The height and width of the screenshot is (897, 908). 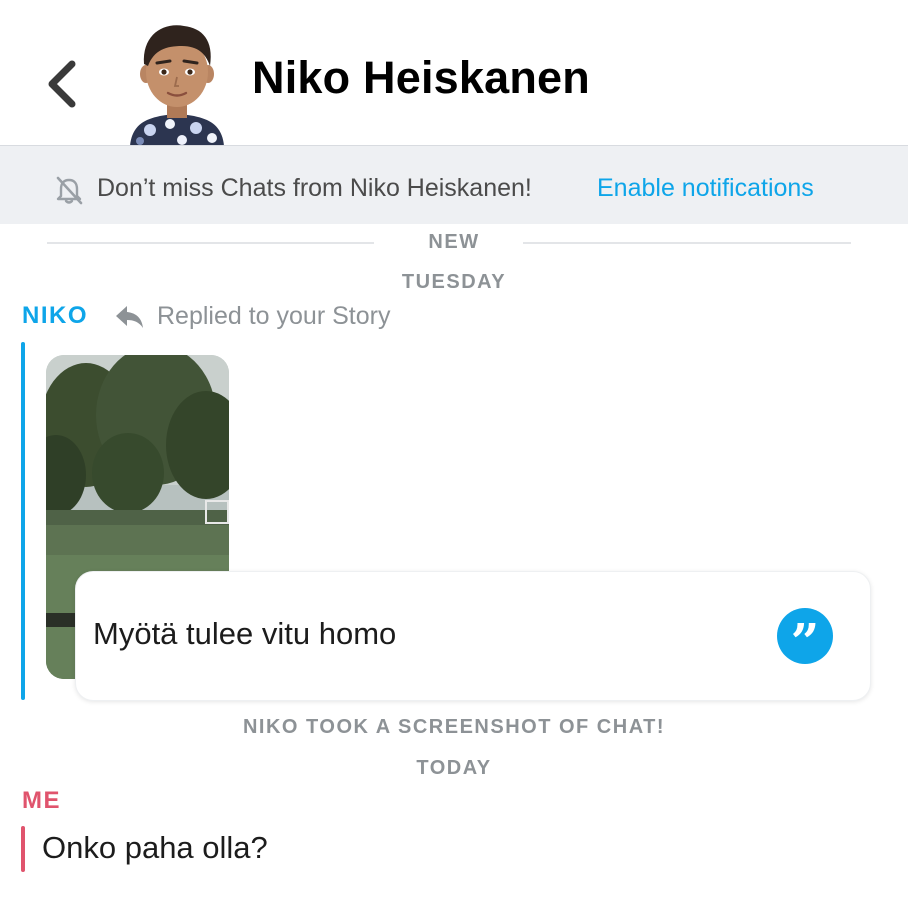 I want to click on date-separator-tuesday: TUESDAY, so click(x=454, y=282).